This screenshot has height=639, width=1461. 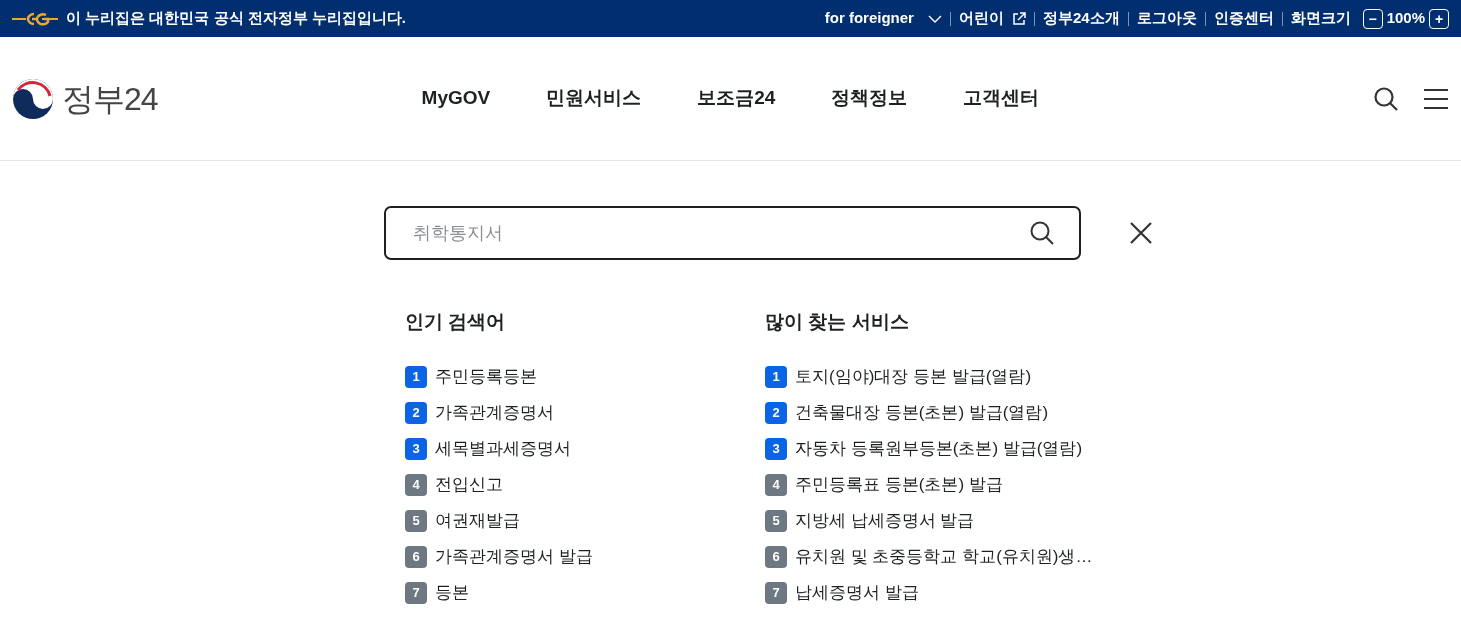 What do you see at coordinates (1436, 98) in the screenshot?
I see `menu-icon` at bounding box center [1436, 98].